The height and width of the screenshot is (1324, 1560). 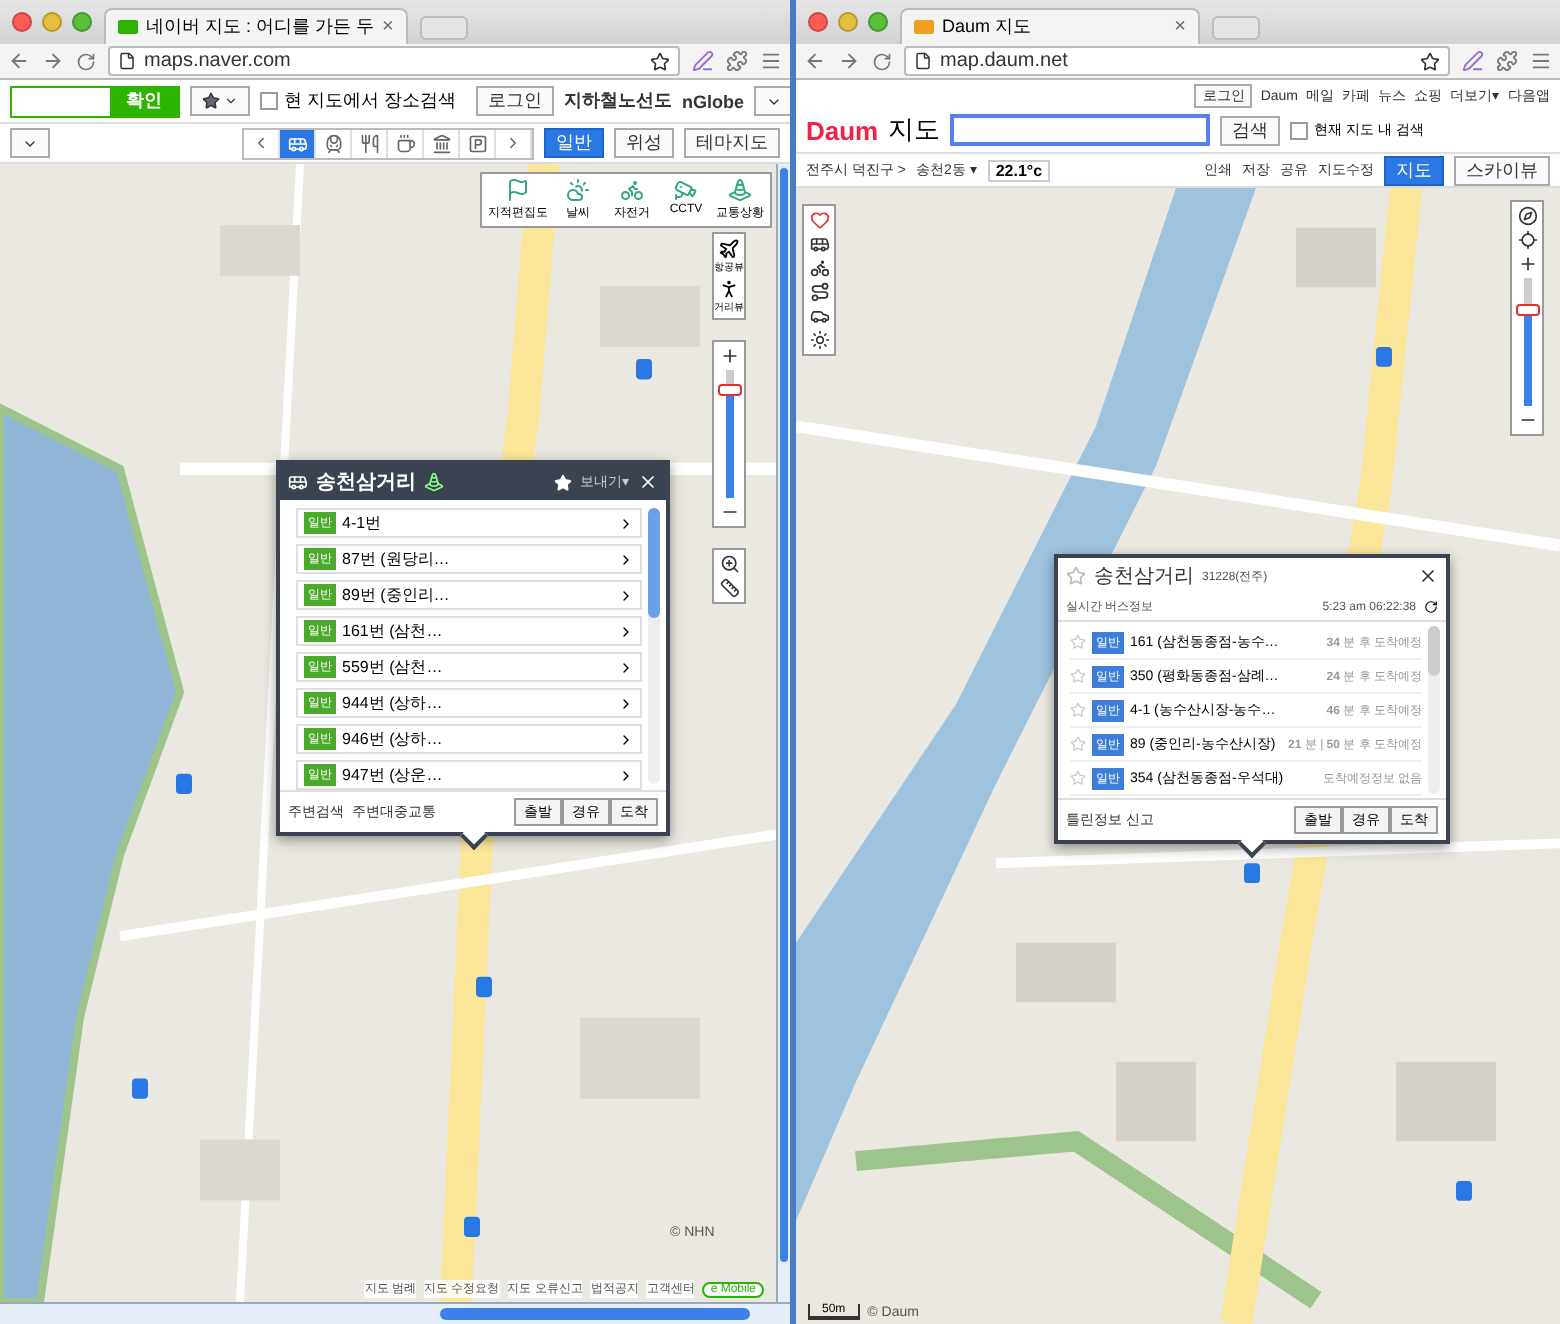 What do you see at coordinates (713, 101) in the screenshot?
I see `header-link: nGlobe` at bounding box center [713, 101].